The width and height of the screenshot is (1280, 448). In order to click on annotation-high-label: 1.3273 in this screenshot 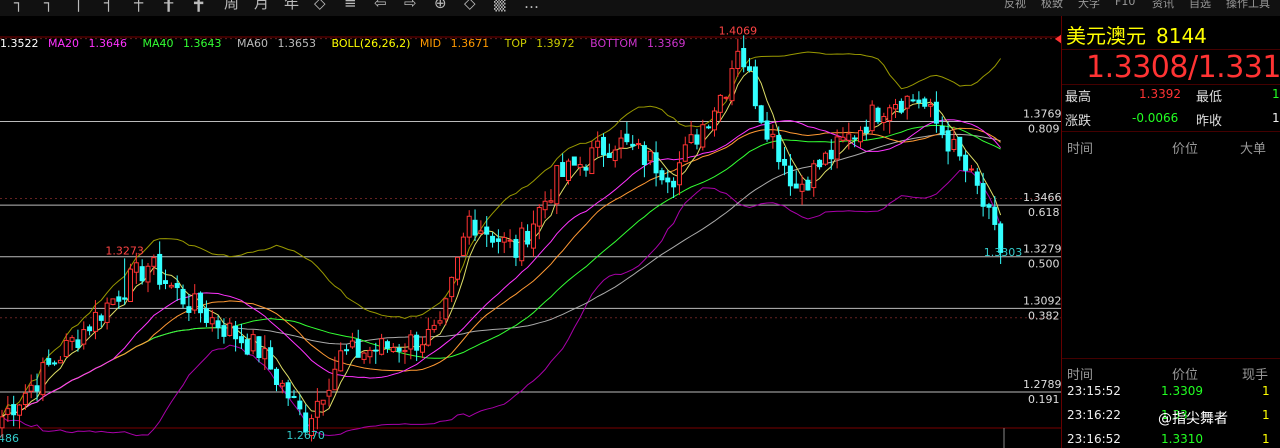, I will do `click(124, 250)`.